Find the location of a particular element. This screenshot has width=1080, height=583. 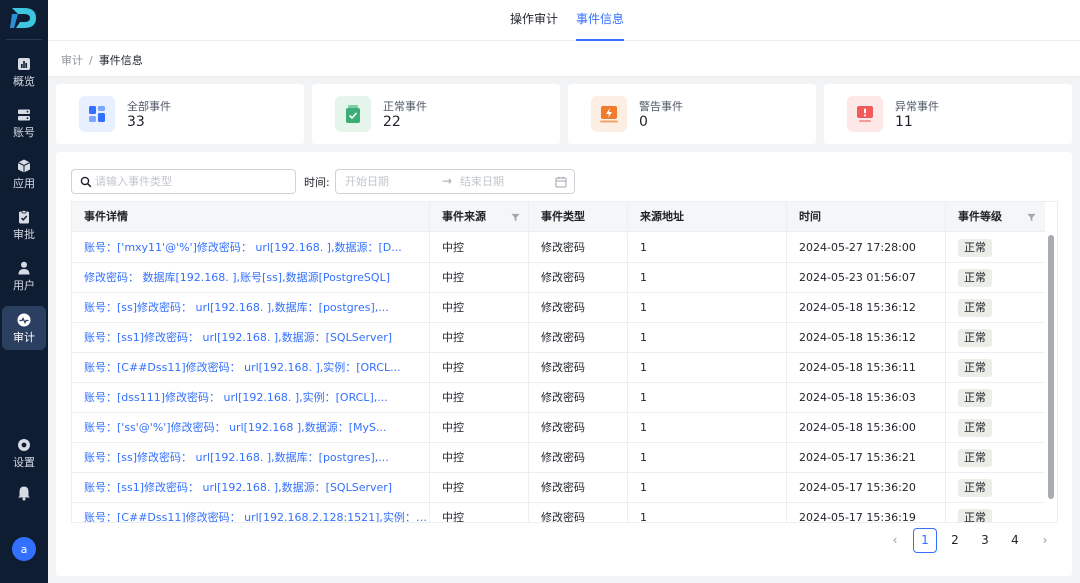

stat-card-abnormal: 异常事件 11 is located at coordinates (948, 114).